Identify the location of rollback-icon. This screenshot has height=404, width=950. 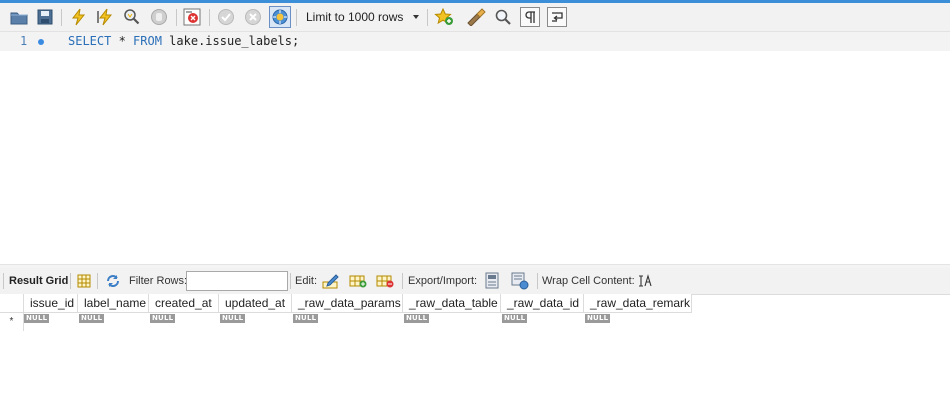
(253, 17).